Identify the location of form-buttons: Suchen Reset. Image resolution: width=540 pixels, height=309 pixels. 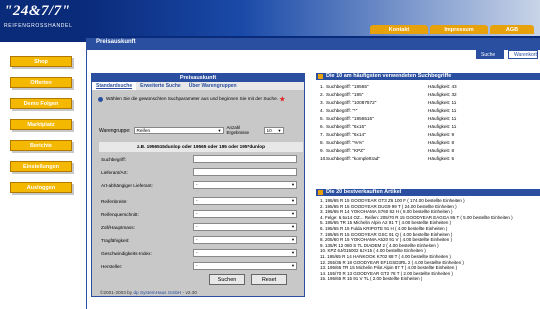
(248, 279).